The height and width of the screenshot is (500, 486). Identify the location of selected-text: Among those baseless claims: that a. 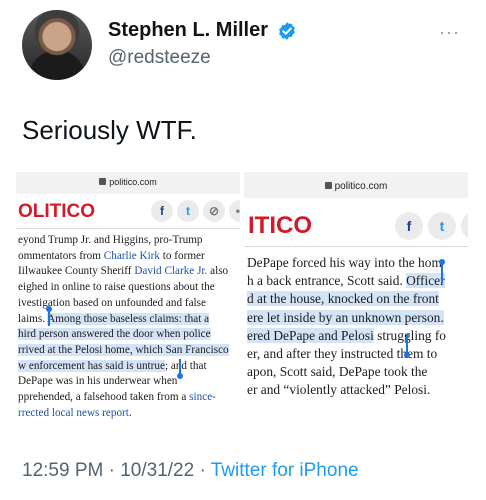
(128, 318).